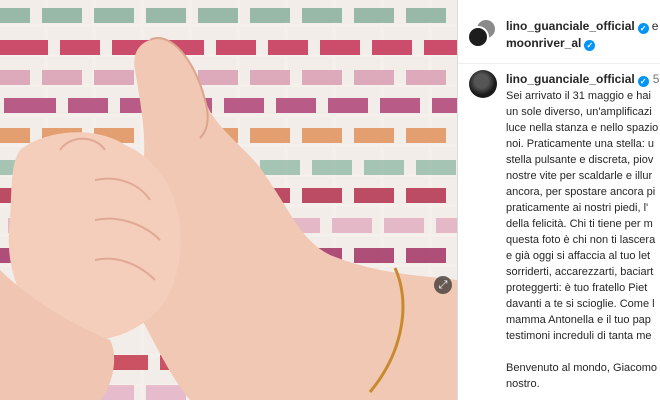 This screenshot has height=400, width=660. I want to click on caption-line: un sole diverso, un'amplificazi, so click(579, 112).